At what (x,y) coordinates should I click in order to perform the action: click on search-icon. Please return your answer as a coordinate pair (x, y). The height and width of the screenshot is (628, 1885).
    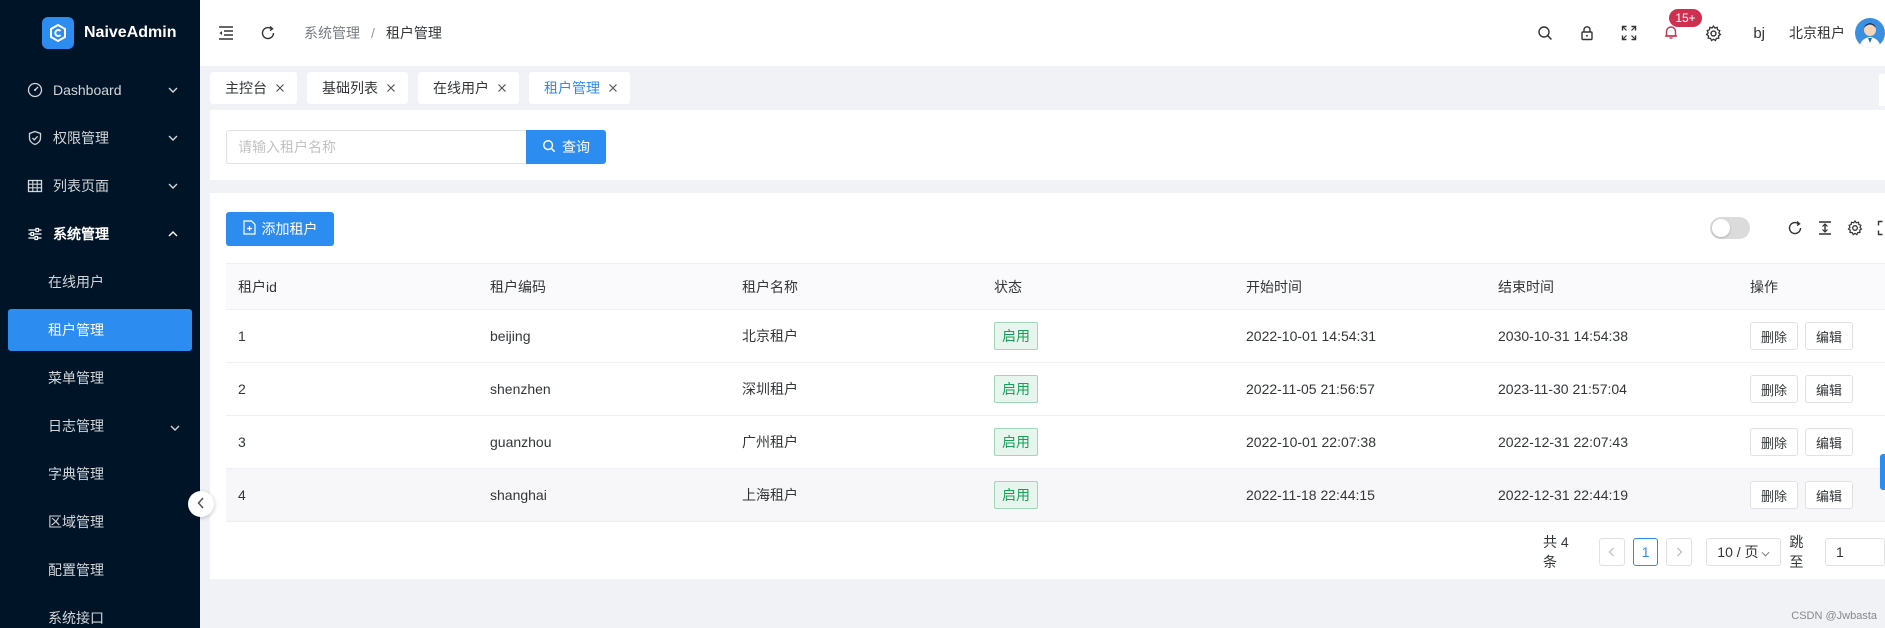
    Looking at the image, I should click on (1545, 33).